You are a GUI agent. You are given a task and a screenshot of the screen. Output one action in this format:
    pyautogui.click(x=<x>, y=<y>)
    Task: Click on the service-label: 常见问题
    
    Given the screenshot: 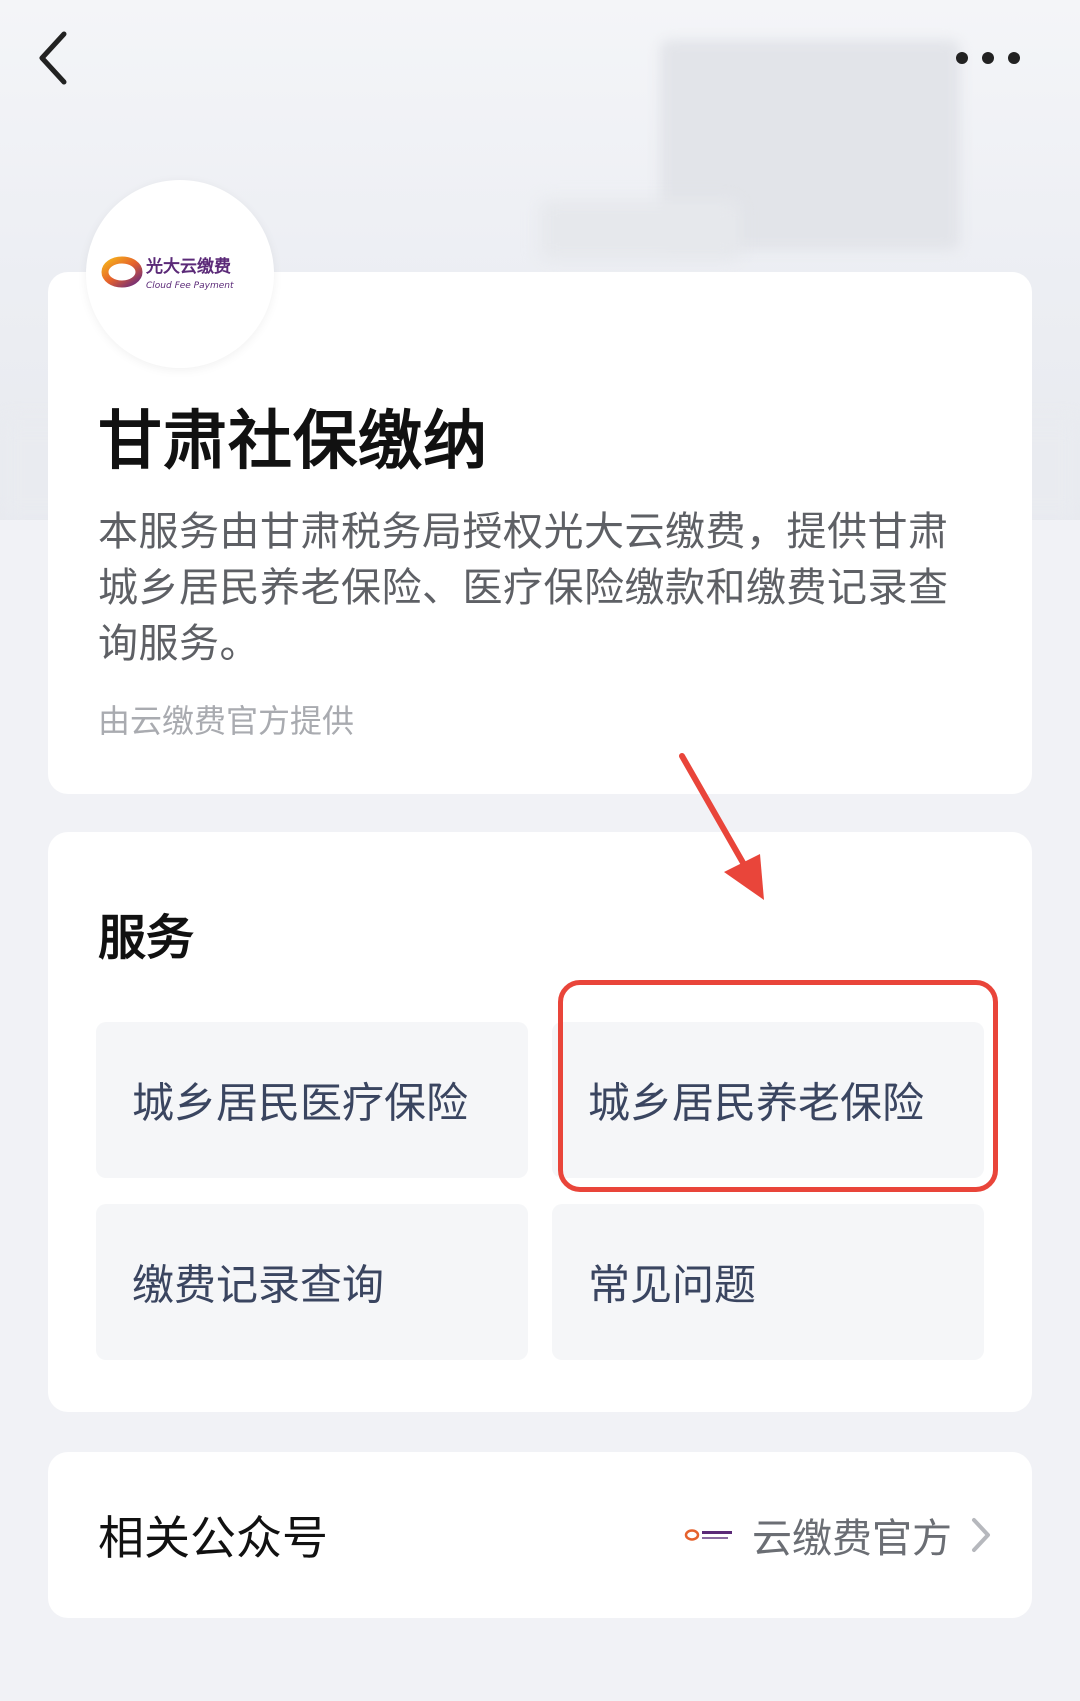 What is the action you would take?
    pyautogui.click(x=672, y=1285)
    